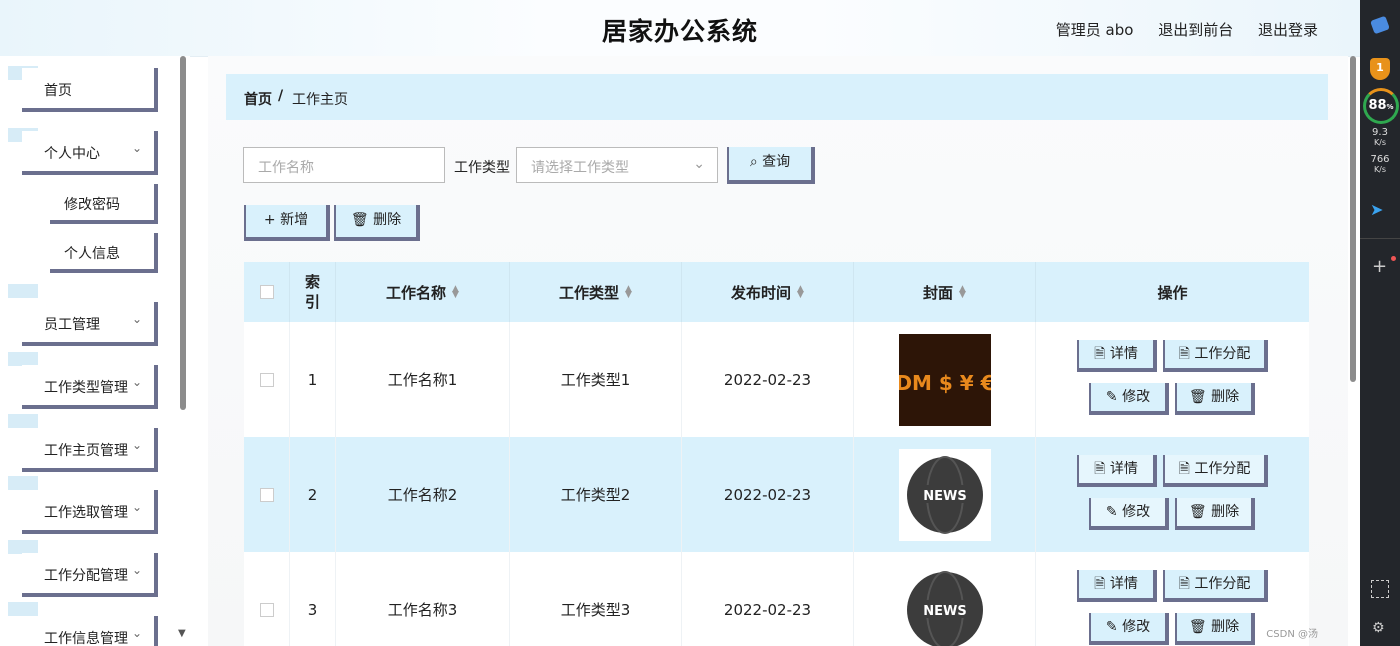 This screenshot has width=1400, height=646. I want to click on shield-icon: 1, so click(1380, 69).